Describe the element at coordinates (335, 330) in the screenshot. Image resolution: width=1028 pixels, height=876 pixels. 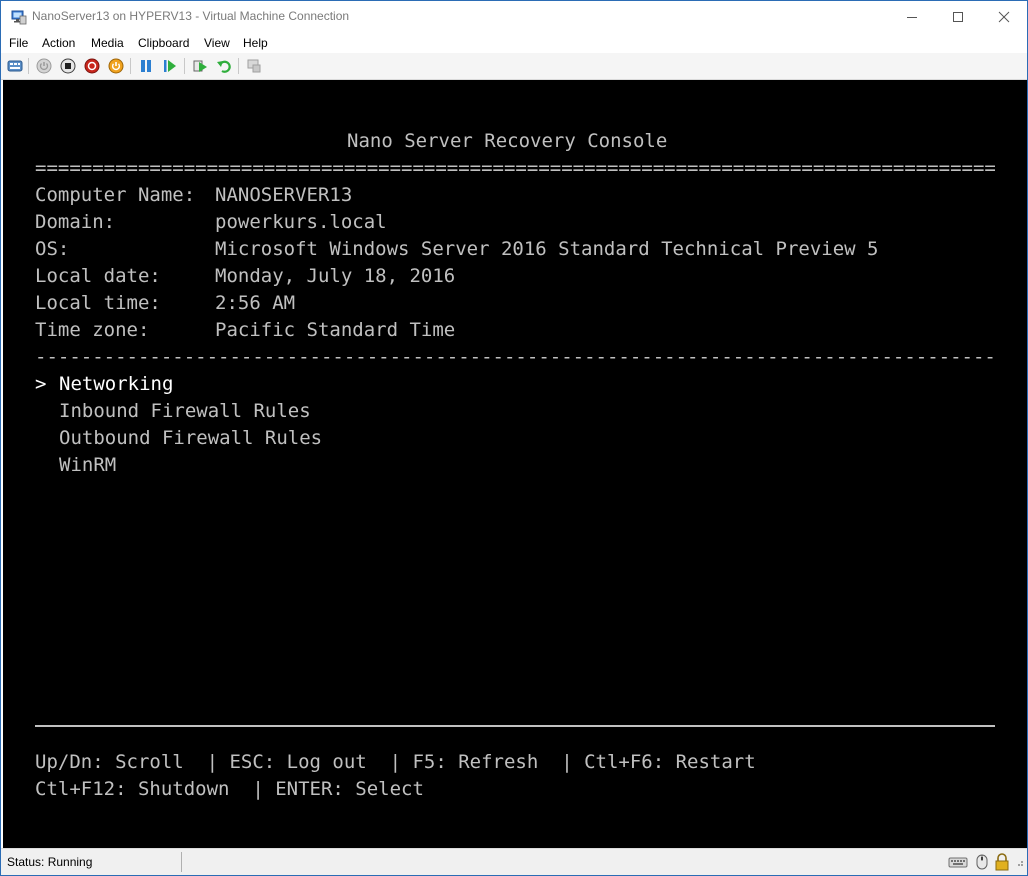
I see `info-value-time-zone: Pacific Standard Time` at that location.